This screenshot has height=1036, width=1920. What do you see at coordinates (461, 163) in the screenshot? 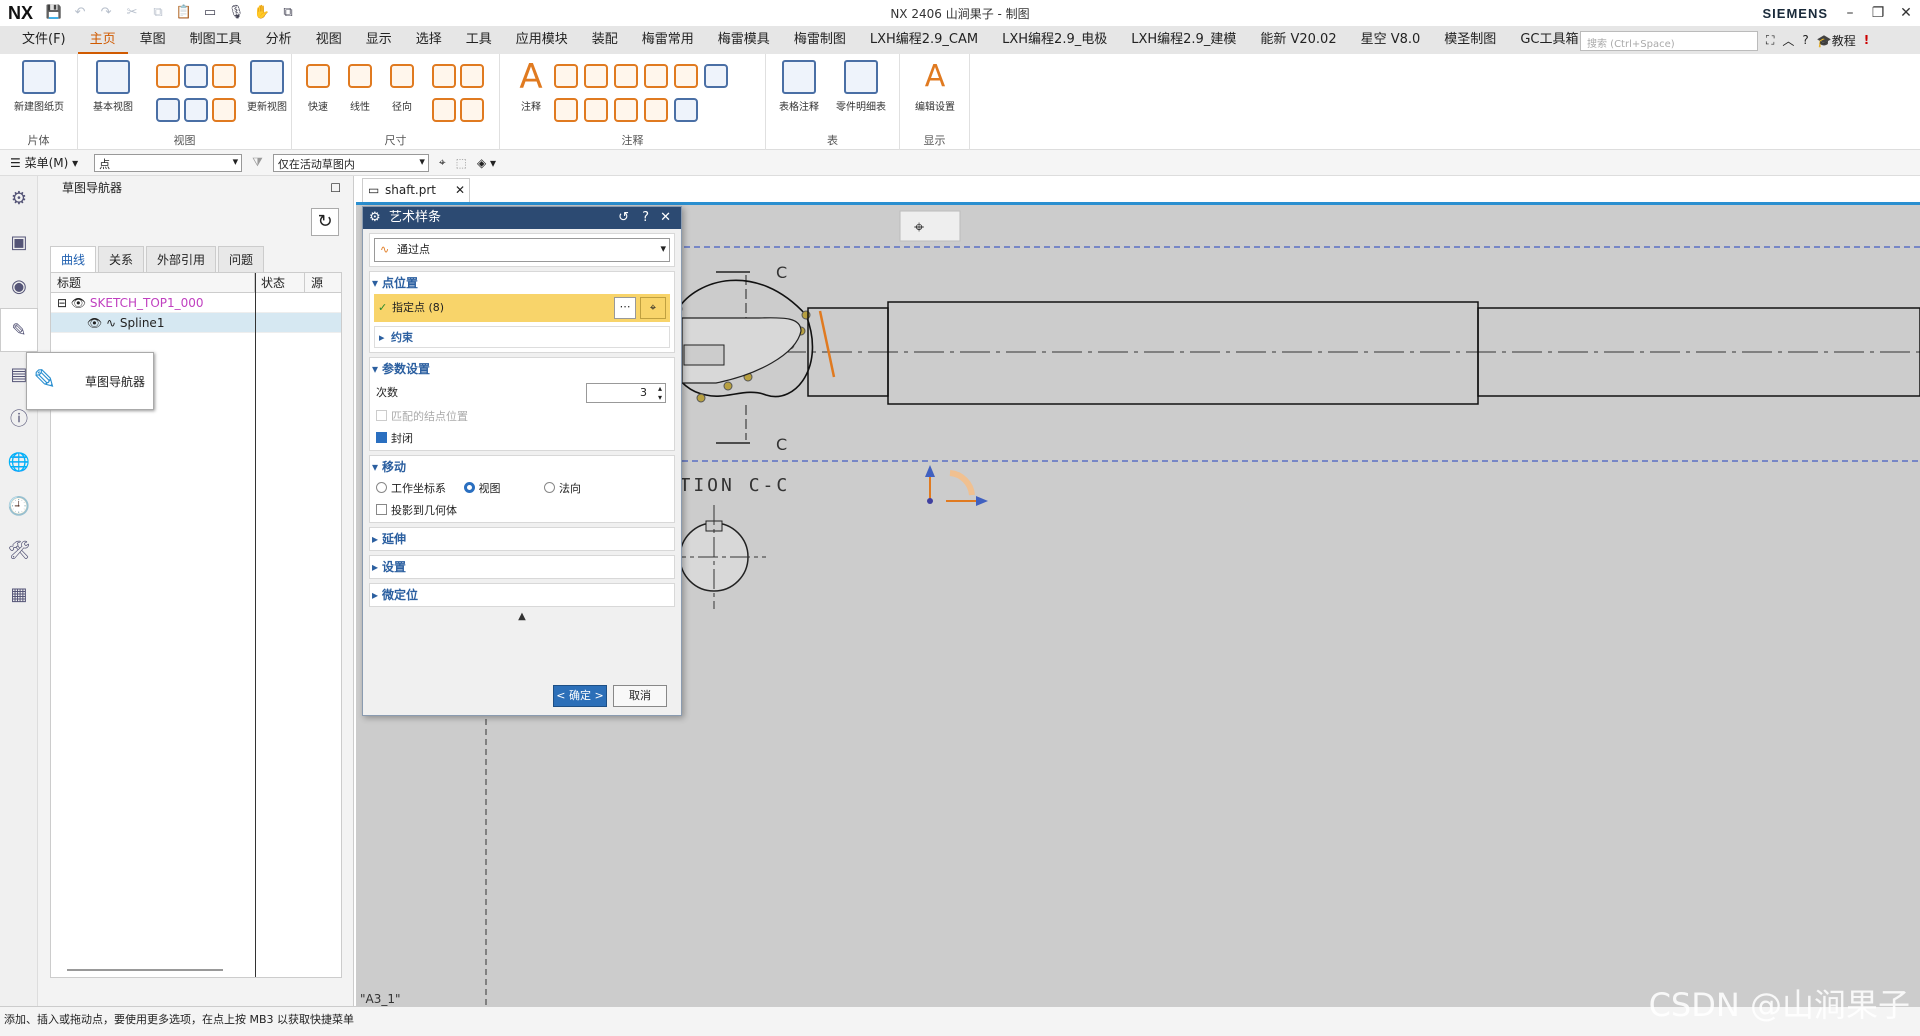
I see `select-option-icon: ⬚` at bounding box center [461, 163].